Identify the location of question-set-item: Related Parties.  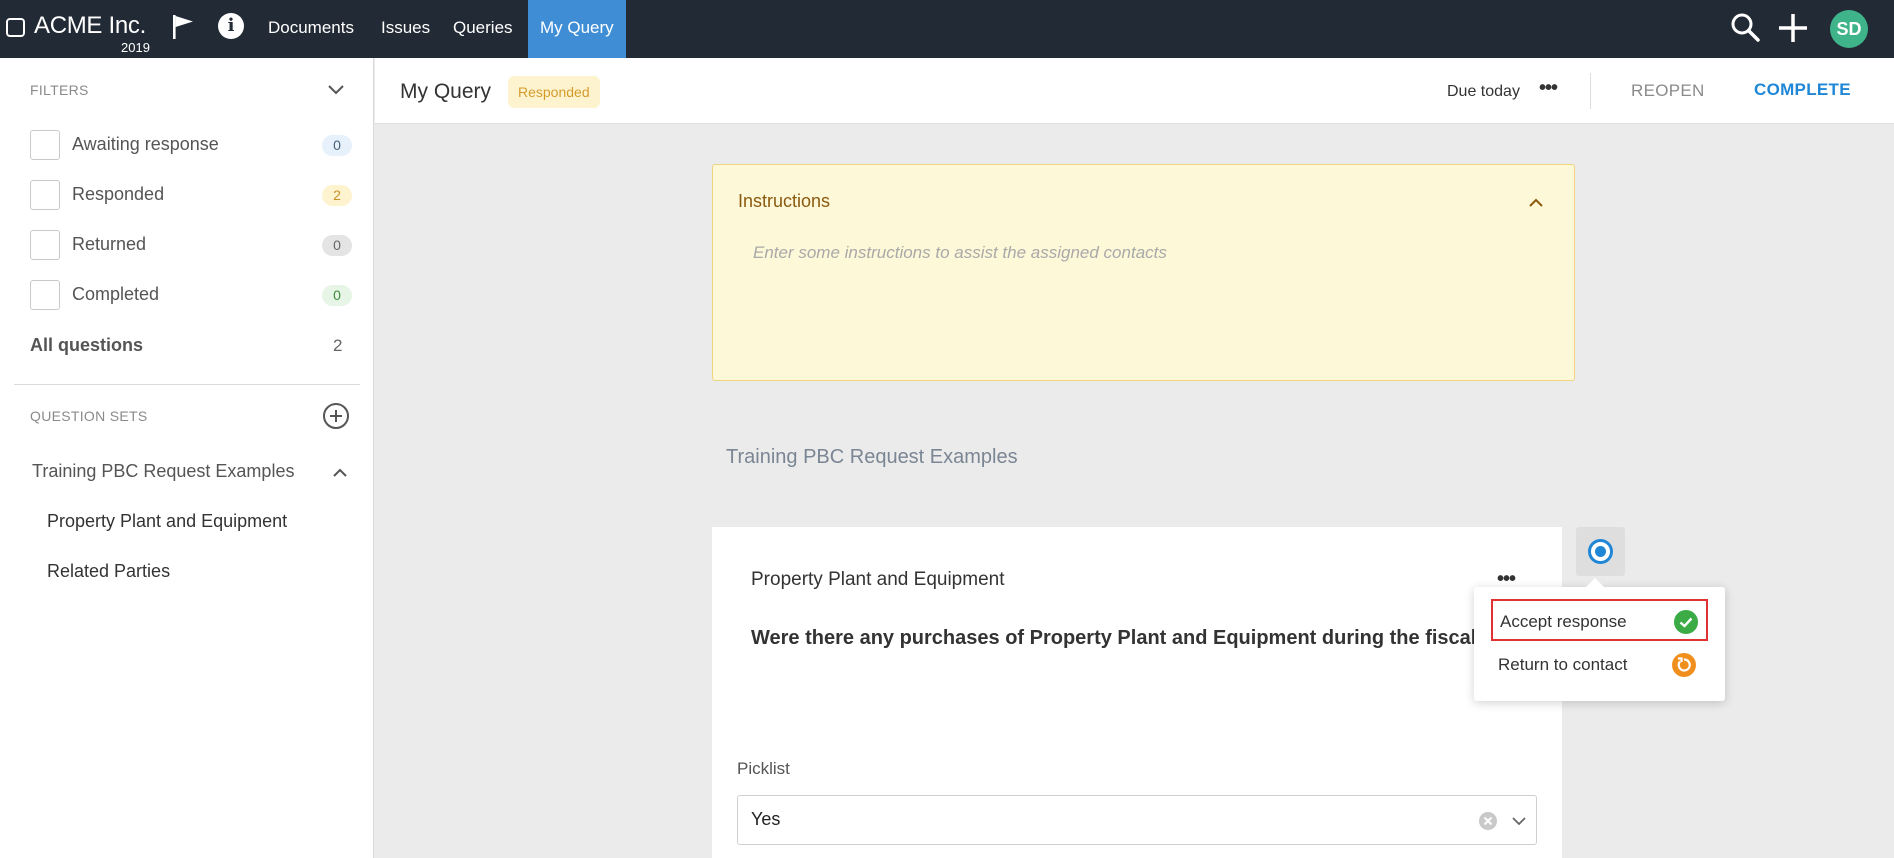
(108, 571).